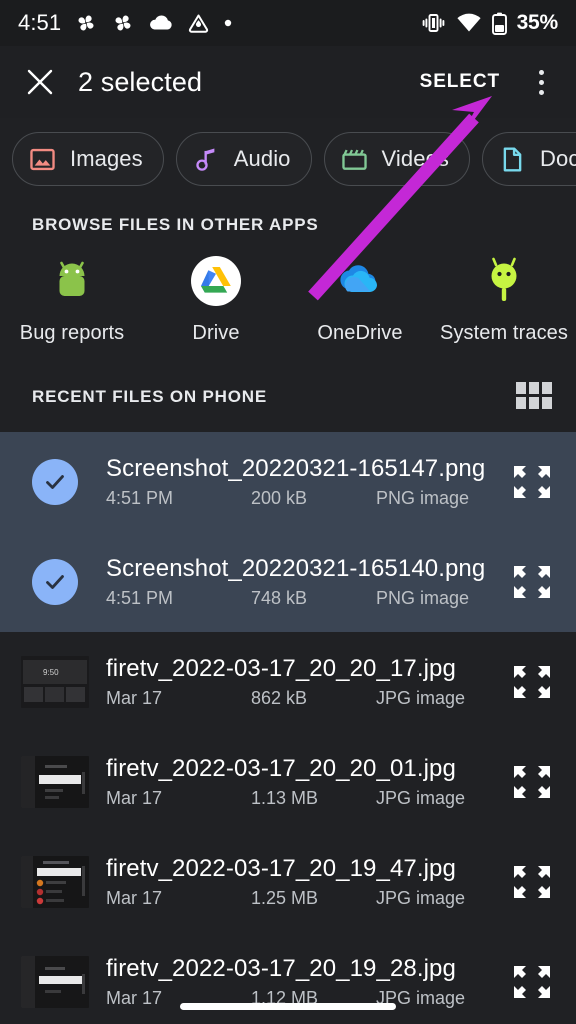 The image size is (576, 1024). Describe the element at coordinates (288, 23) in the screenshot. I see `status-bar: 4:51 35%` at that location.